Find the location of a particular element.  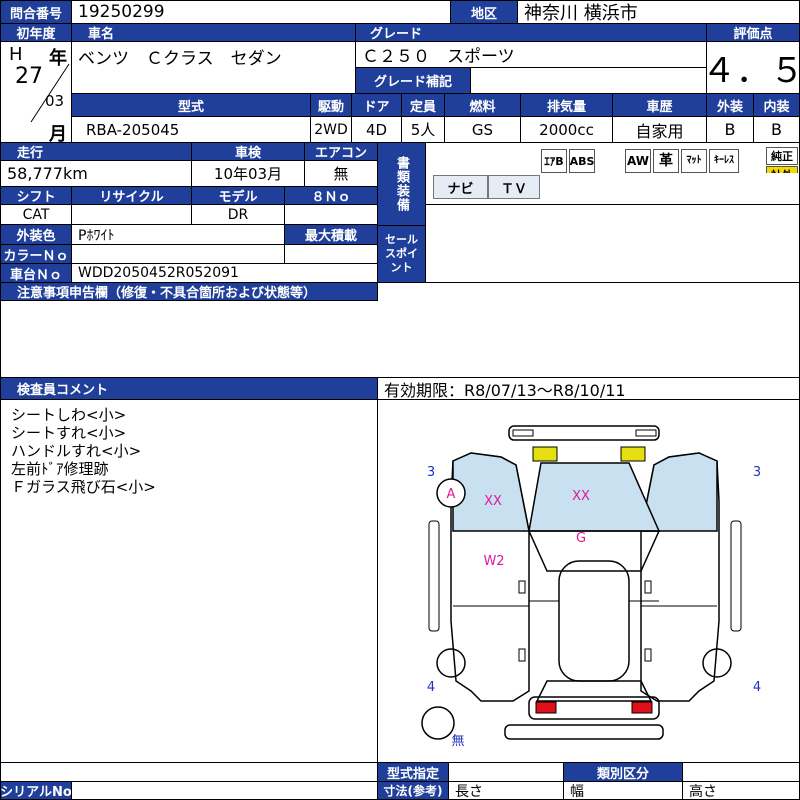

dimensions-label: 寸法(参考) is located at coordinates (413, 790).